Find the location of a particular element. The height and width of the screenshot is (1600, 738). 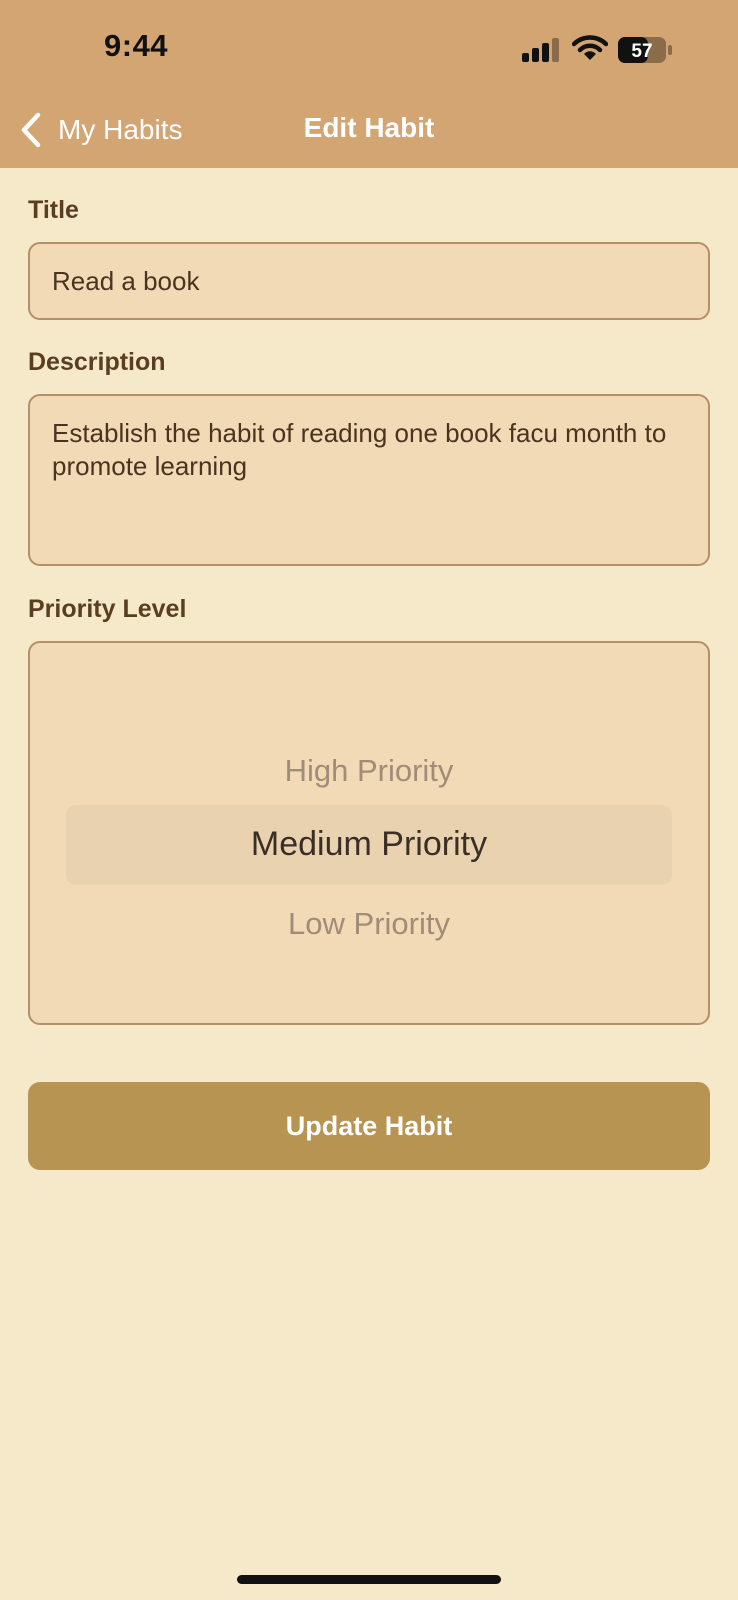

title-input-value: Read a book is located at coordinates (126, 281).